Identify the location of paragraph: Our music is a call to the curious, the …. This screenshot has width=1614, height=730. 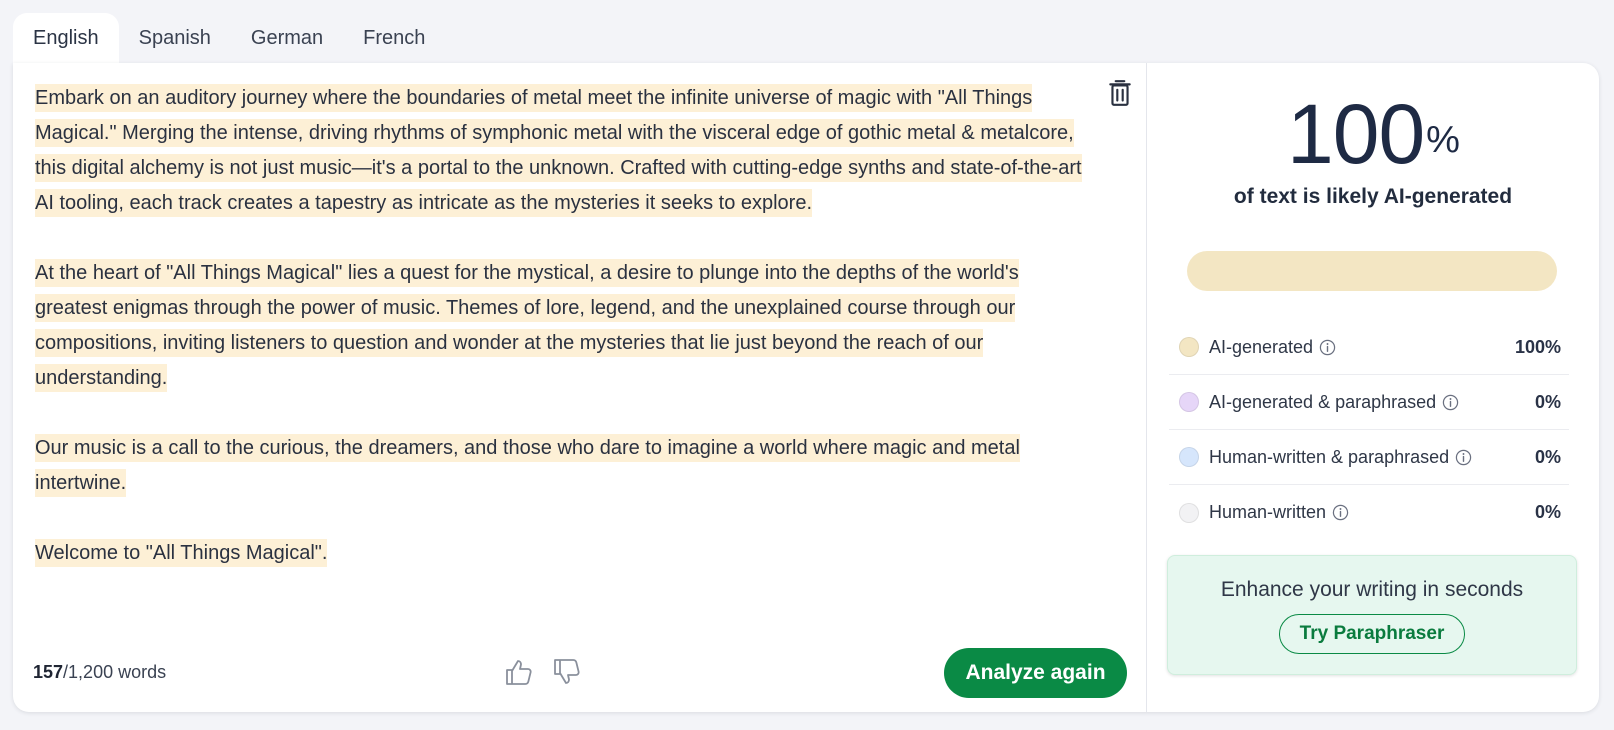
(565, 466).